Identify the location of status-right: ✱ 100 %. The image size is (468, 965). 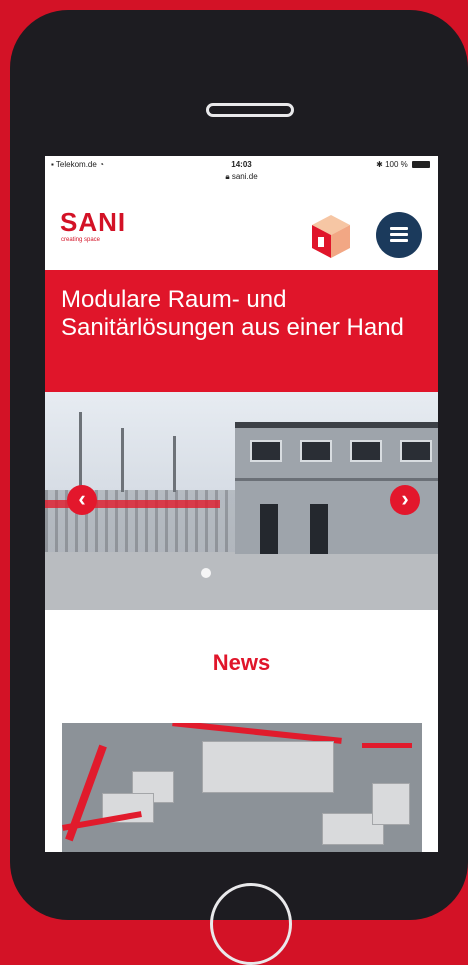
(403, 164).